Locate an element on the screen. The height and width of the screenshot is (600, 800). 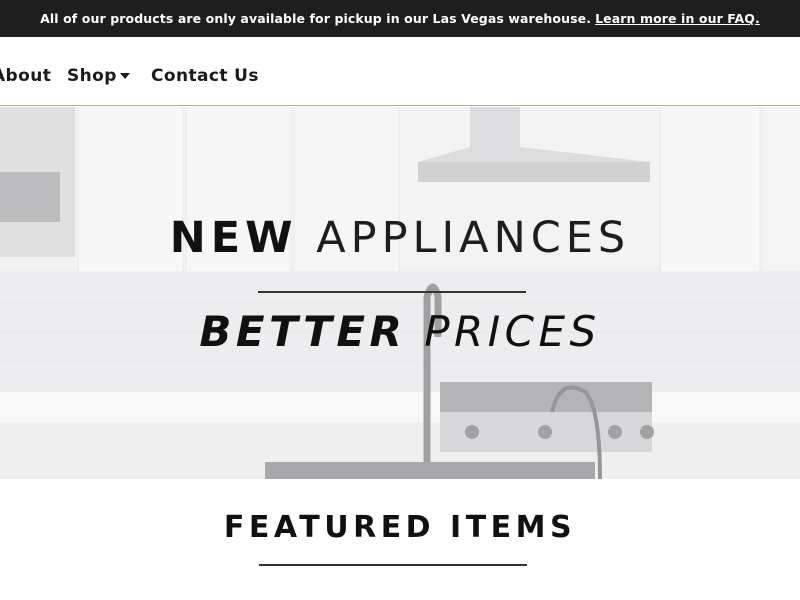
main-nav: About Shop Contact Us is located at coordinates (400, 71).